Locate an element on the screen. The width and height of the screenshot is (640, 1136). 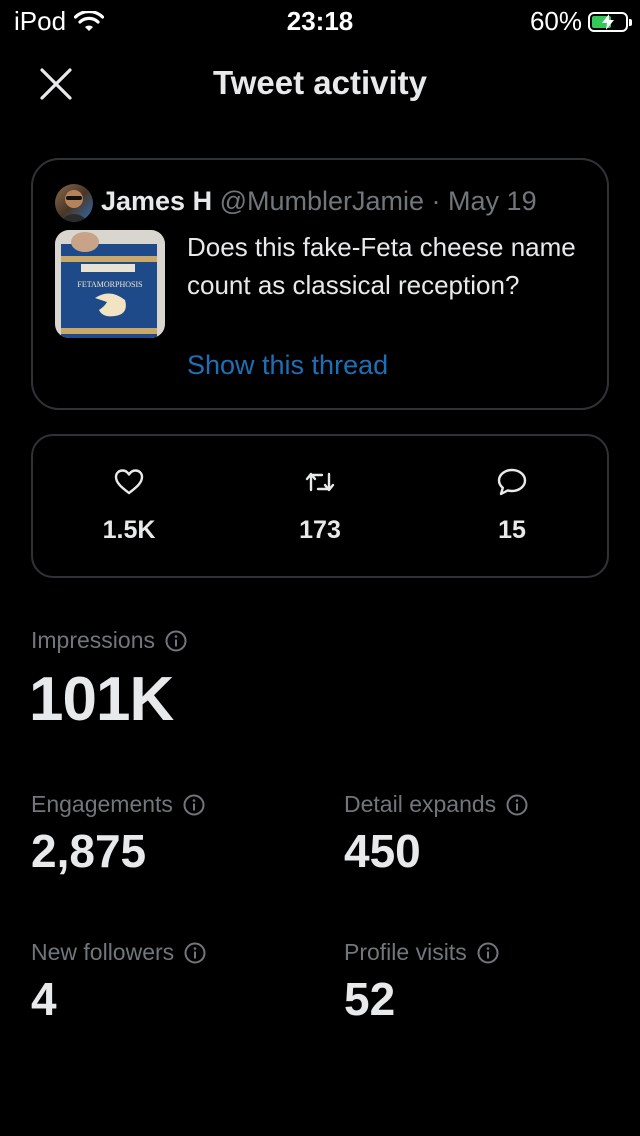
tweet-author-row: James H @MumblerJamie · May 19 is located at coordinates (319, 201).